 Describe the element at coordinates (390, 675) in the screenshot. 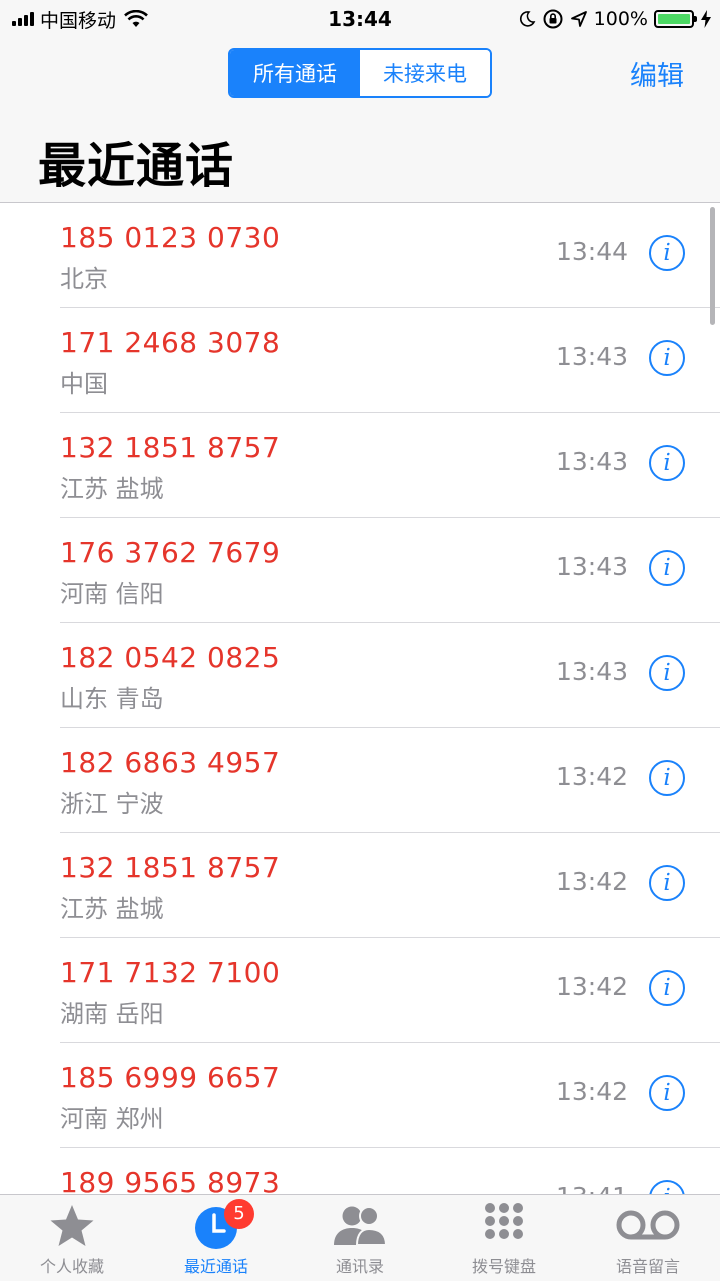

I see `call-row: 182 0542 0825 山东 青岛 13:43 i` at that location.